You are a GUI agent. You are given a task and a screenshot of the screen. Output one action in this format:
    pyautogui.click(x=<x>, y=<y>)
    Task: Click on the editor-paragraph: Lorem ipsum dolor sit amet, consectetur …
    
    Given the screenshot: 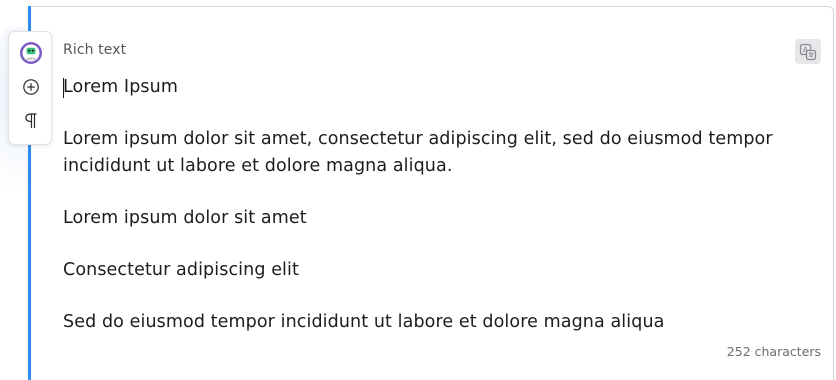 What is the action you would take?
    pyautogui.click(x=418, y=152)
    